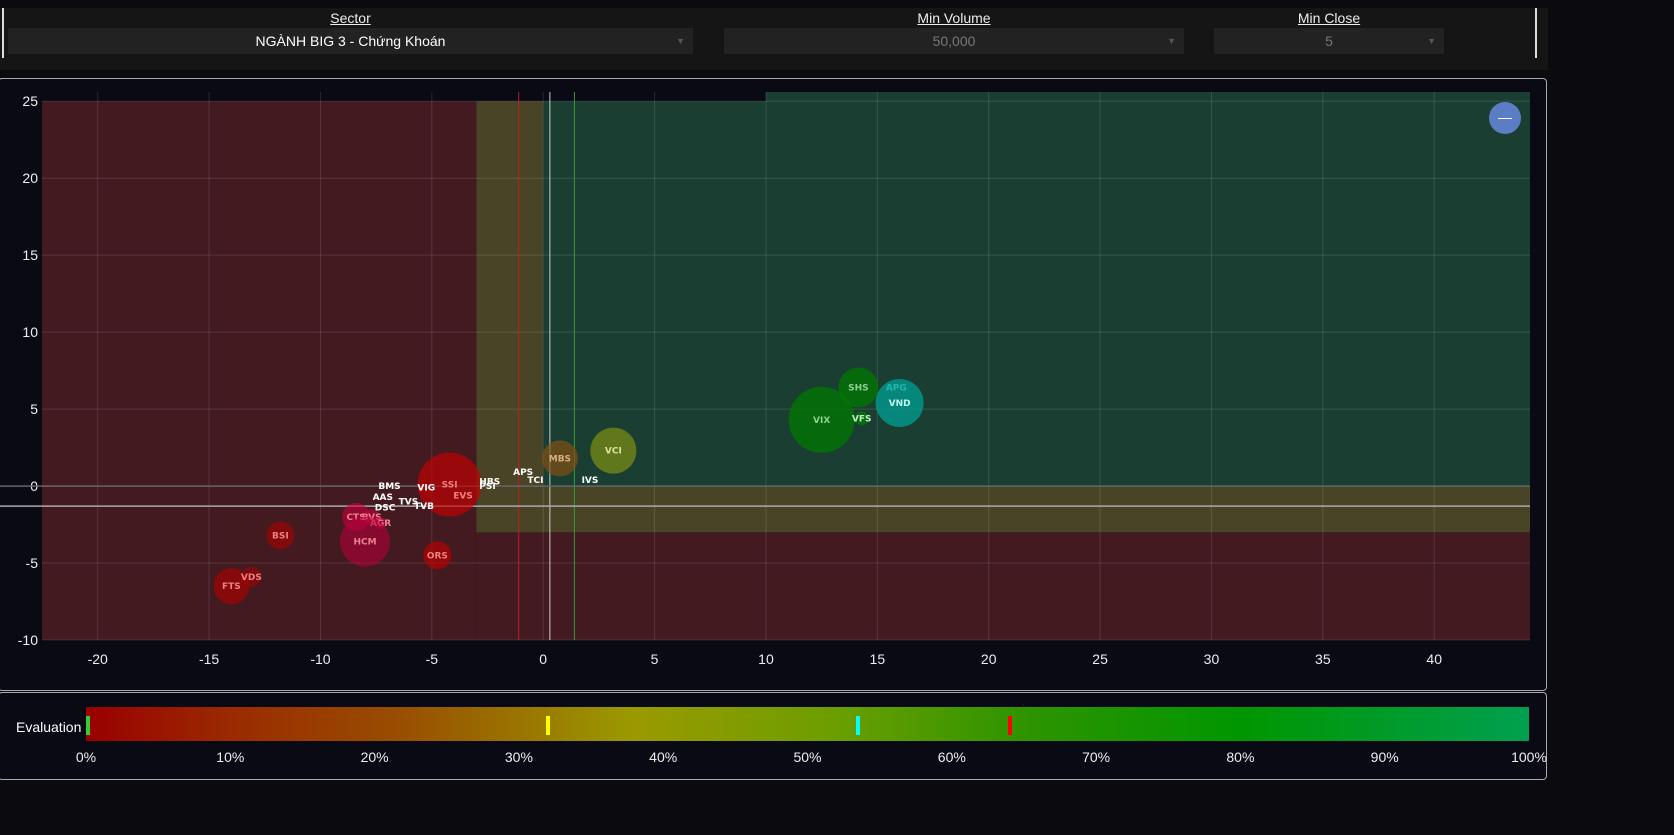 The width and height of the screenshot is (1674, 835). I want to click on bubble-shs: SHS, so click(858, 387).